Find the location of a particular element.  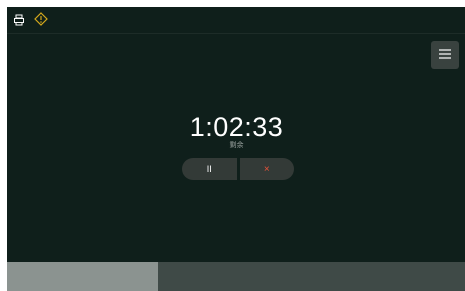

status-bar is located at coordinates (236, 20).